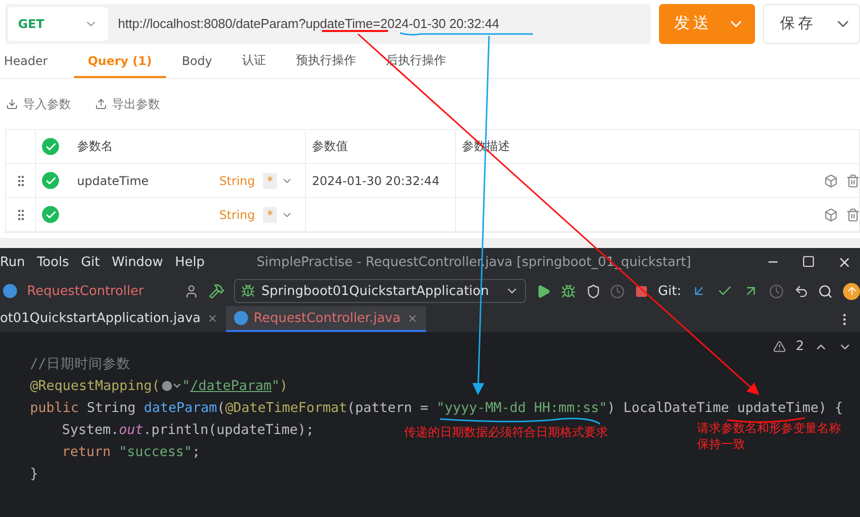 Image resolution: width=860 pixels, height=517 pixels. Describe the element at coordinates (826, 291) in the screenshot. I see `search-icon` at that location.